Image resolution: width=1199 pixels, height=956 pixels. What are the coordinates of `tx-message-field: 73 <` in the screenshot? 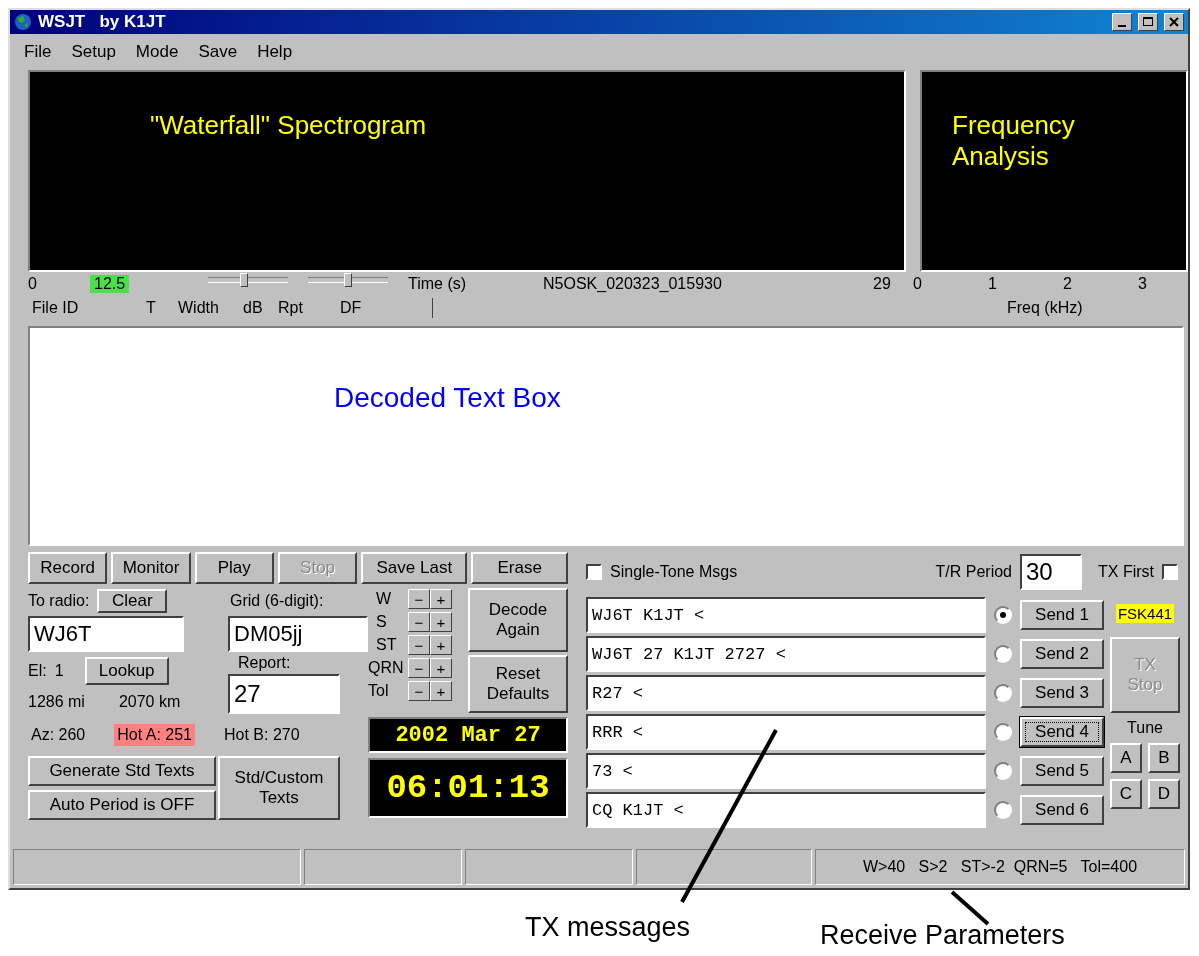 It's located at (786, 771).